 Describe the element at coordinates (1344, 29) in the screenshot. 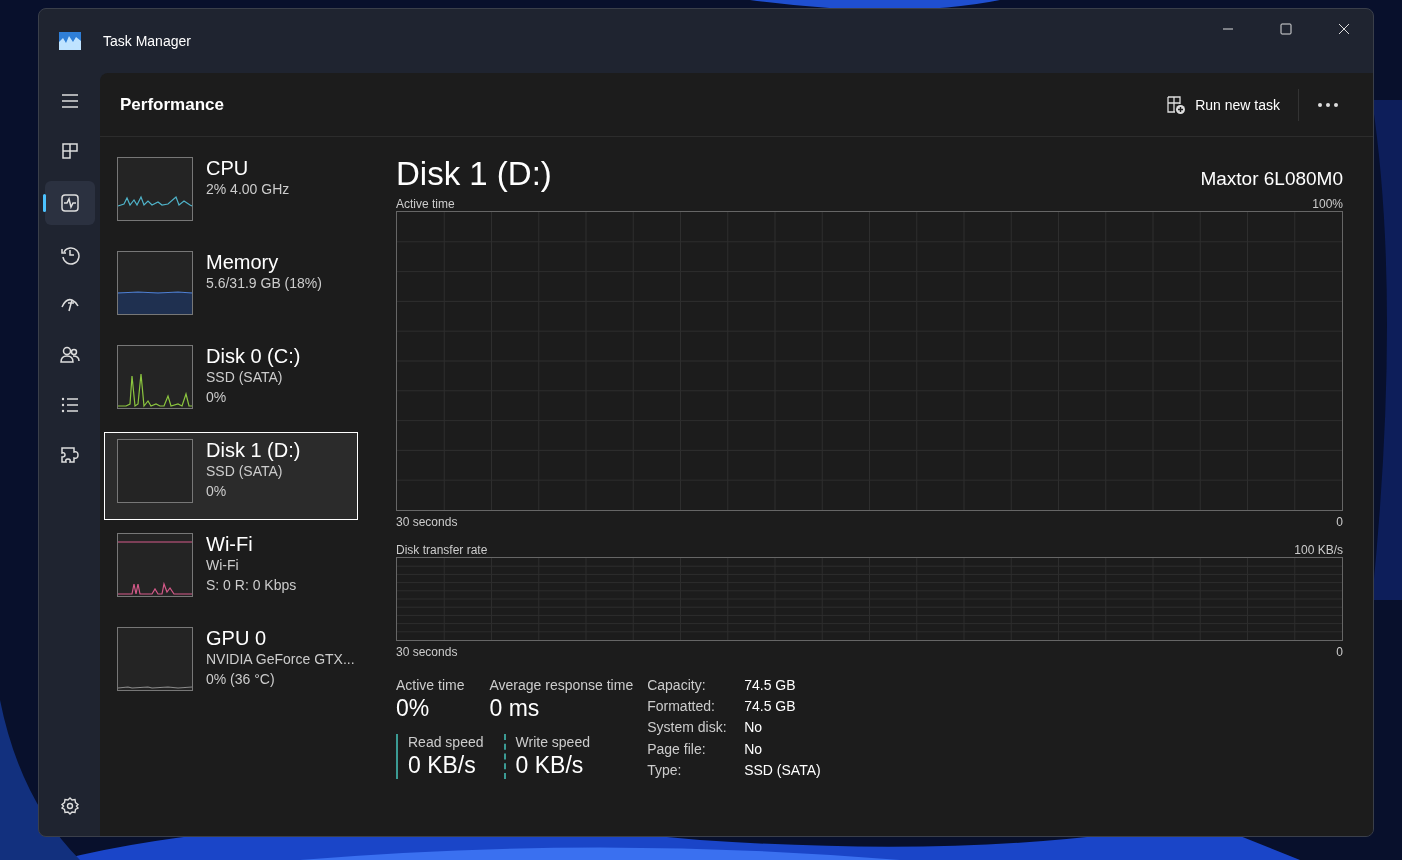

I see `close-icon` at that location.